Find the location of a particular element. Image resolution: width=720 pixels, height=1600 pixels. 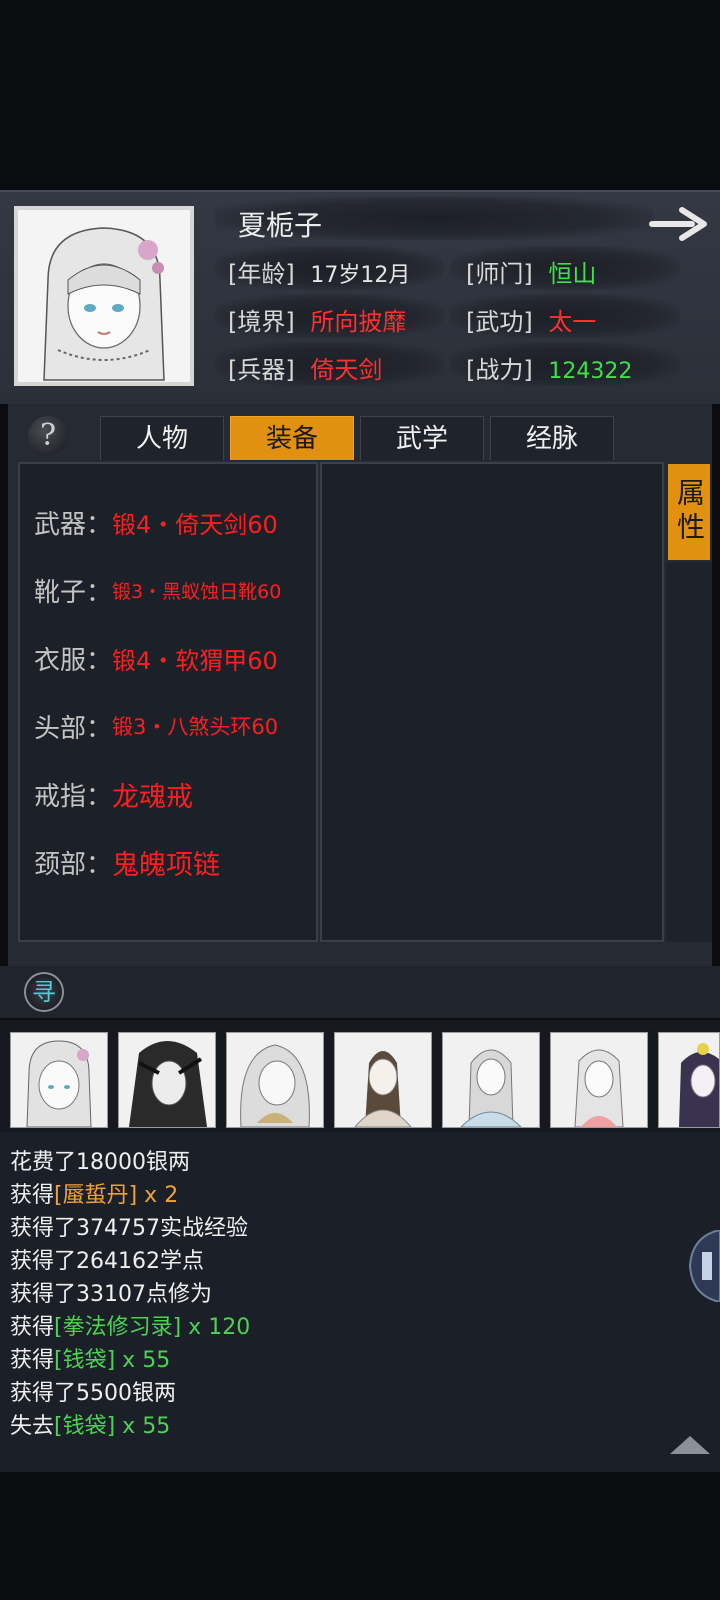

sect-label: [师门] is located at coordinates (499, 274).